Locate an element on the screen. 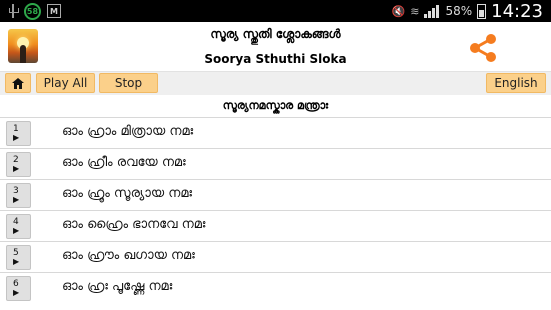 The height and width of the screenshot is (310, 551). play-item-button: 6 ▶ is located at coordinates (18, 288).